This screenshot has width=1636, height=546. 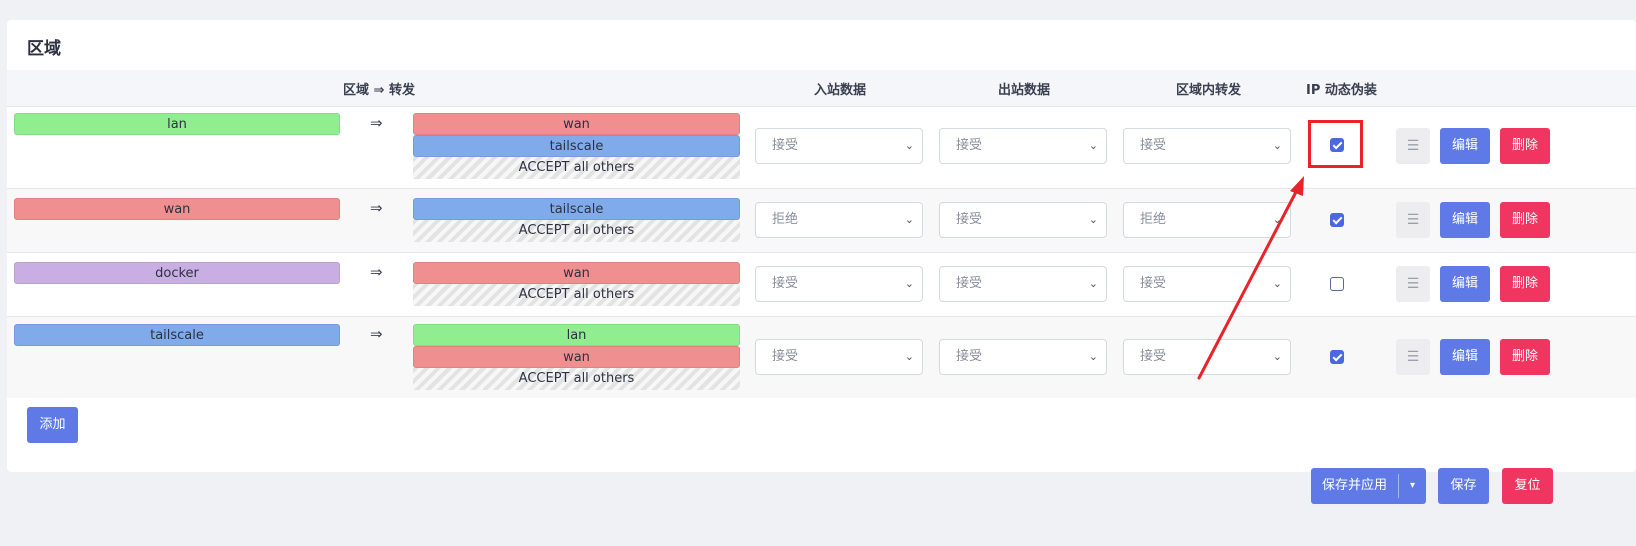 I want to click on section-title: 区域, so click(x=44, y=49).